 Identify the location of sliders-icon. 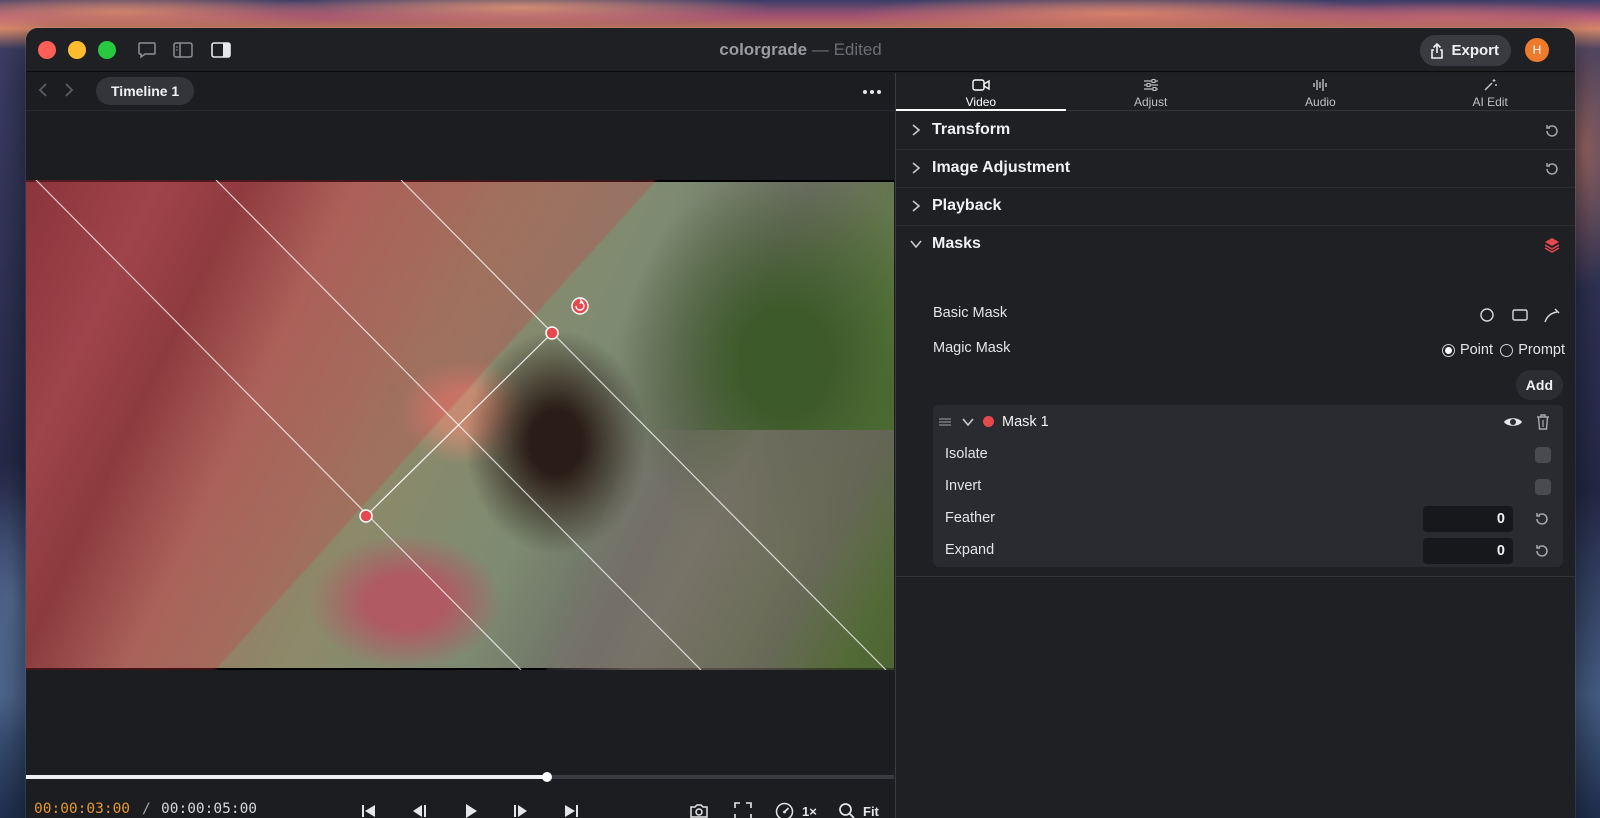
(1151, 85).